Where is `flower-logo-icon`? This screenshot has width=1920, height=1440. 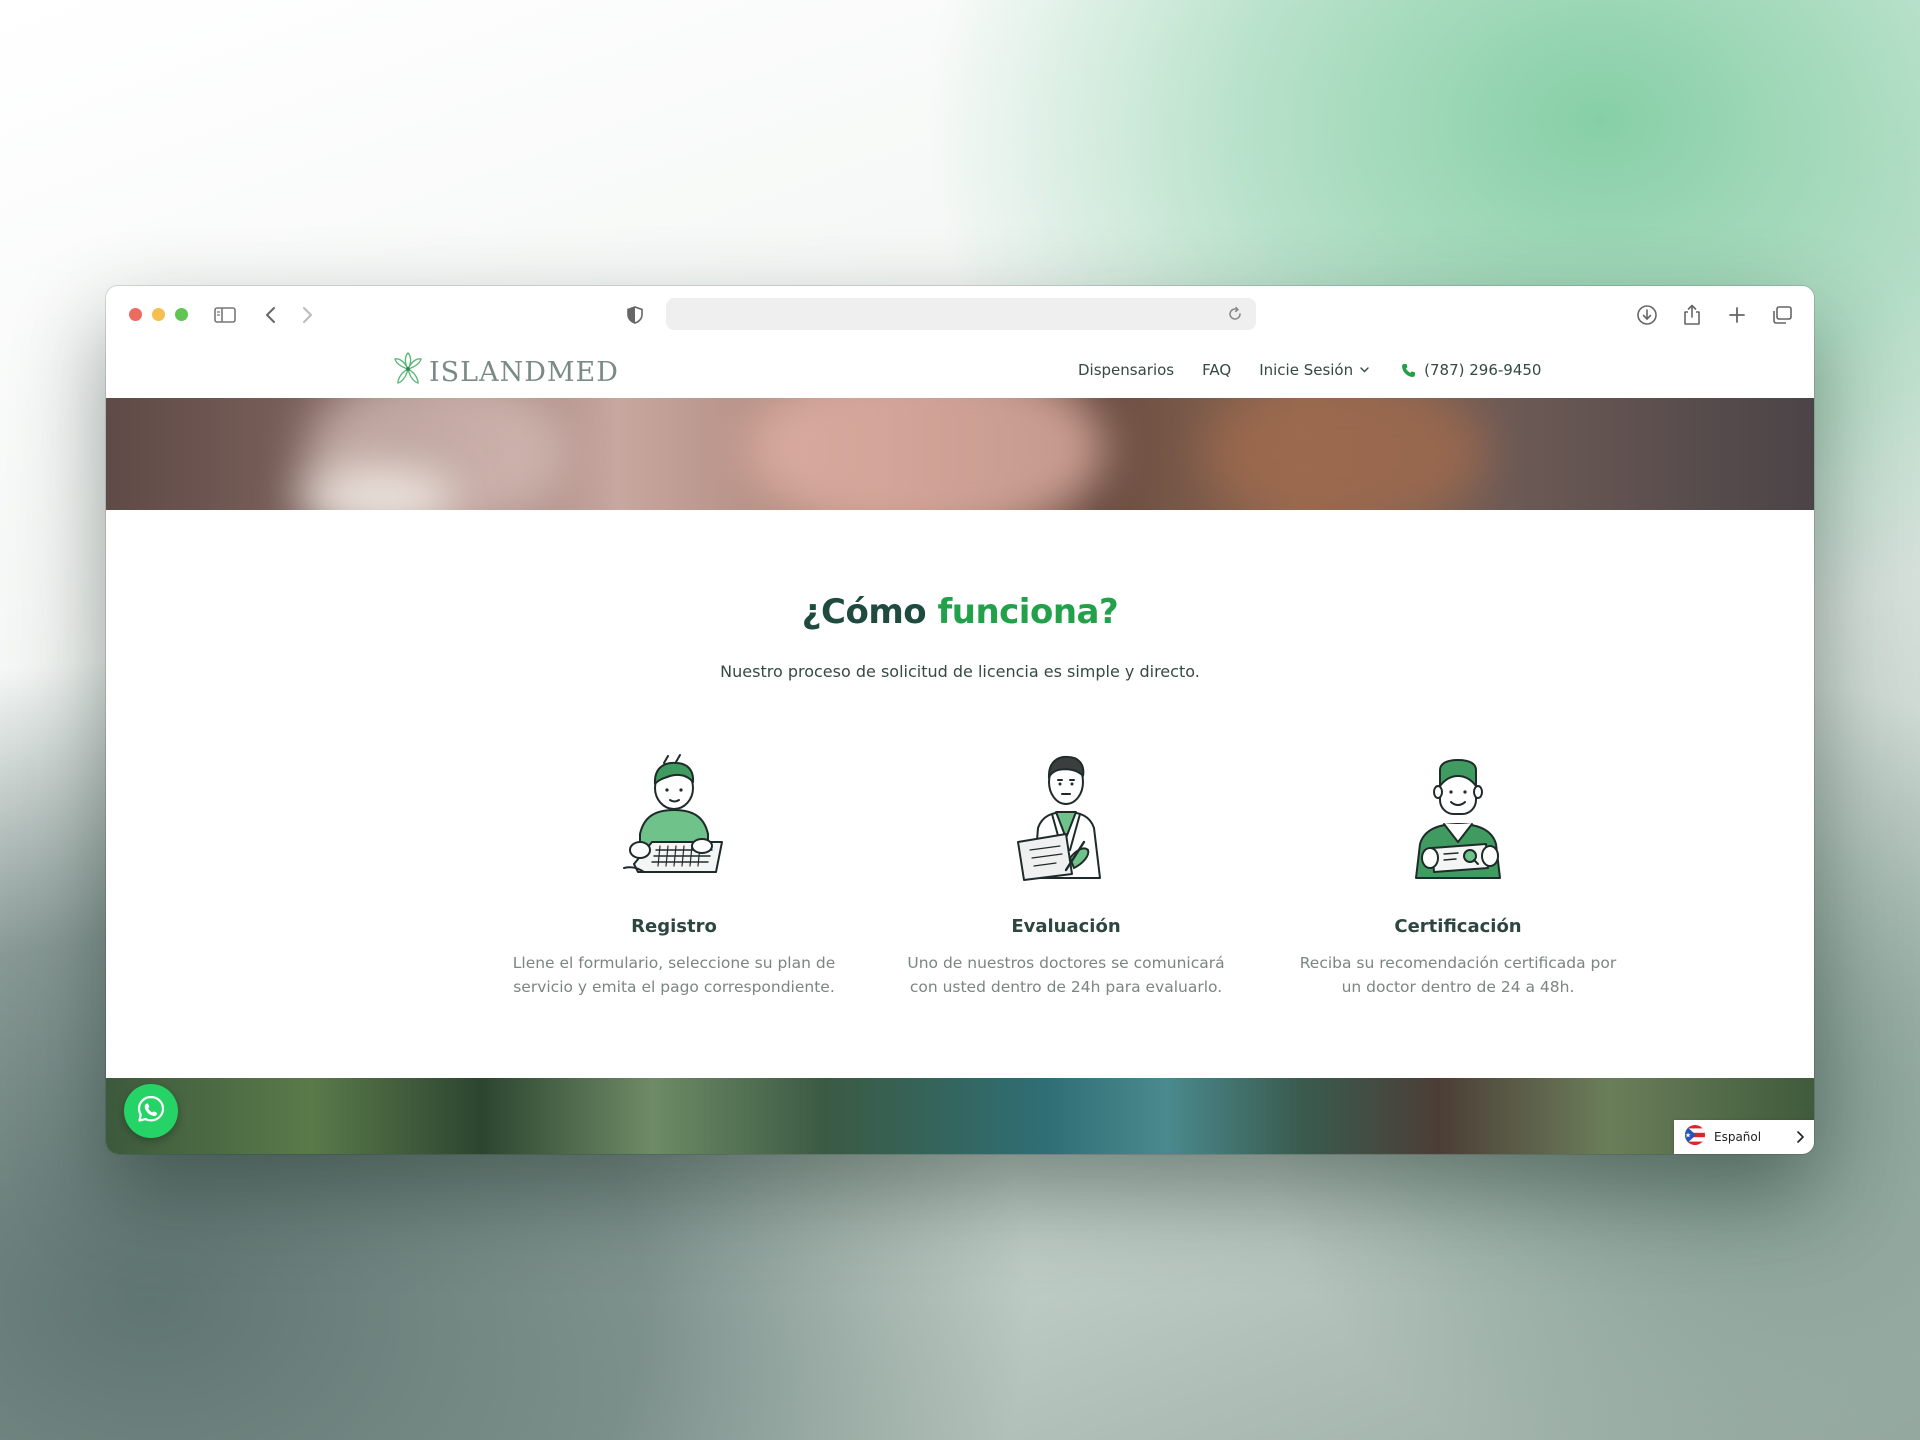 flower-logo-icon is located at coordinates (408, 372).